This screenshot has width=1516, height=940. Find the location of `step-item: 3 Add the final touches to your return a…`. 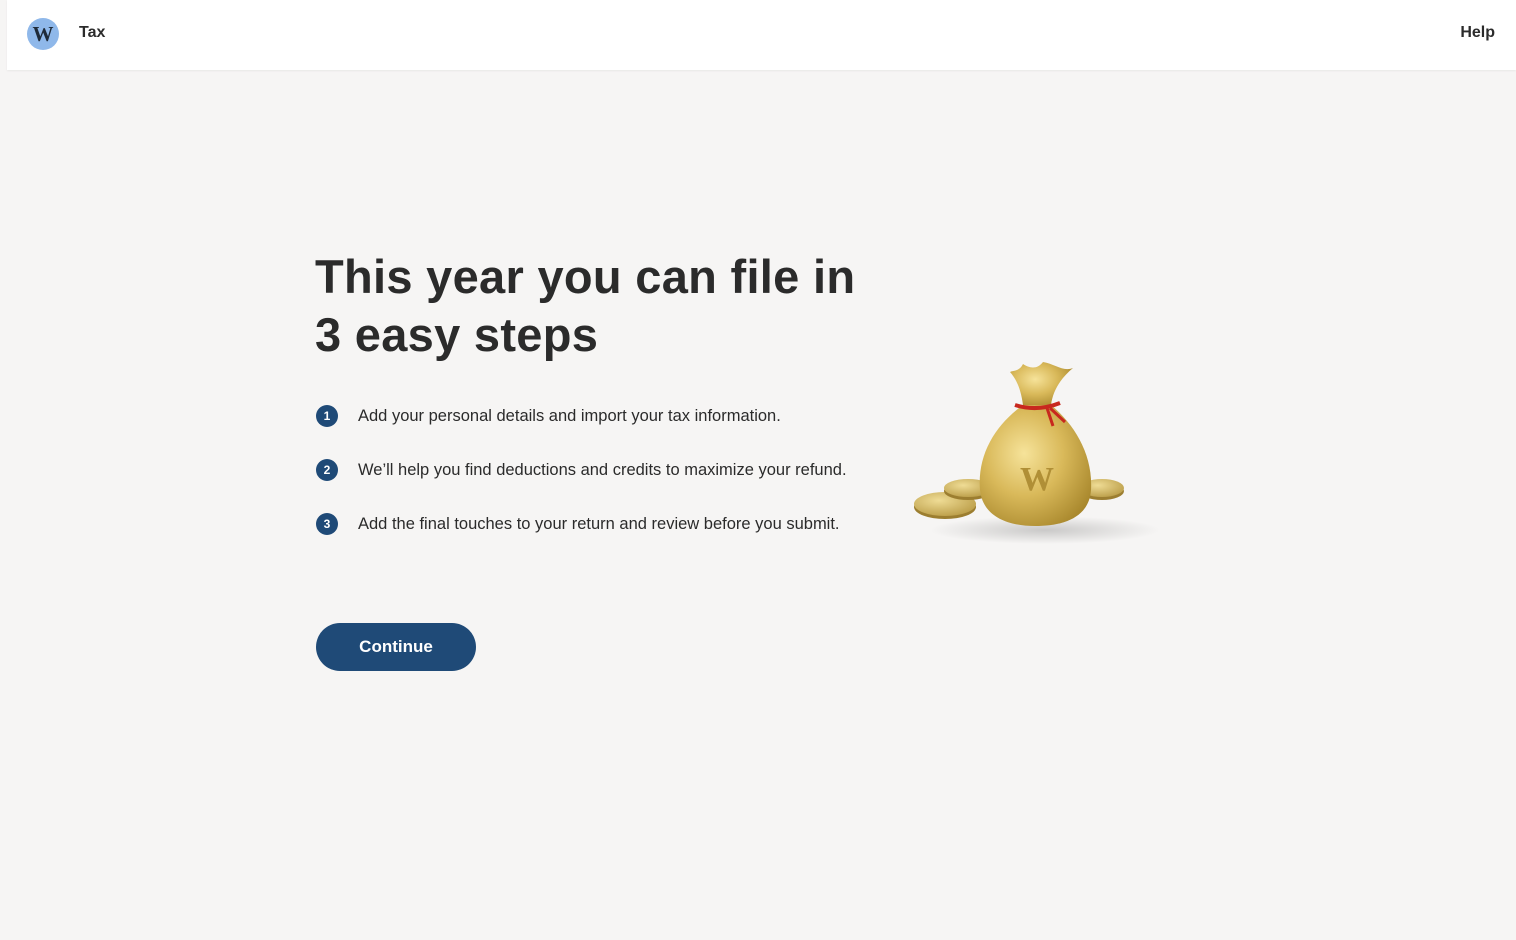

step-item: 3 Add the final touches to your return a… is located at coordinates (596, 540).